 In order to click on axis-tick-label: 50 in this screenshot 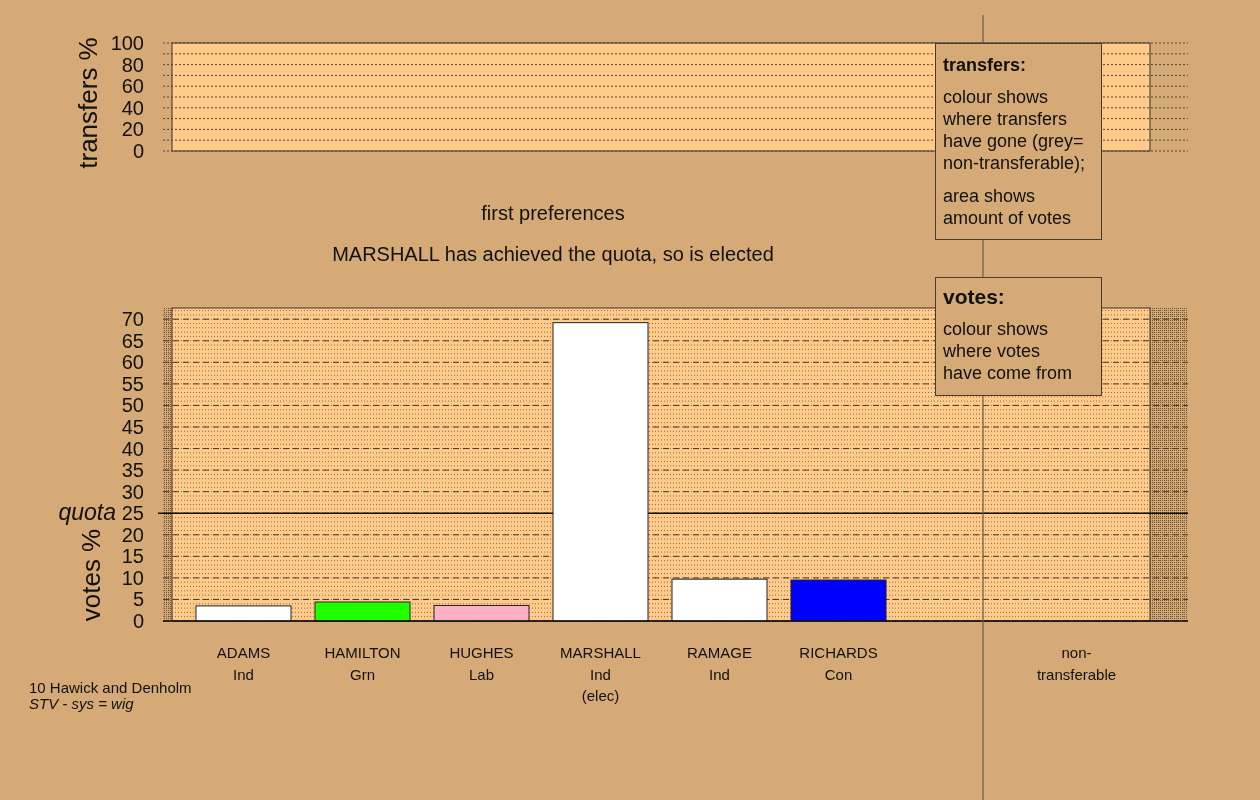, I will do `click(132, 405)`.